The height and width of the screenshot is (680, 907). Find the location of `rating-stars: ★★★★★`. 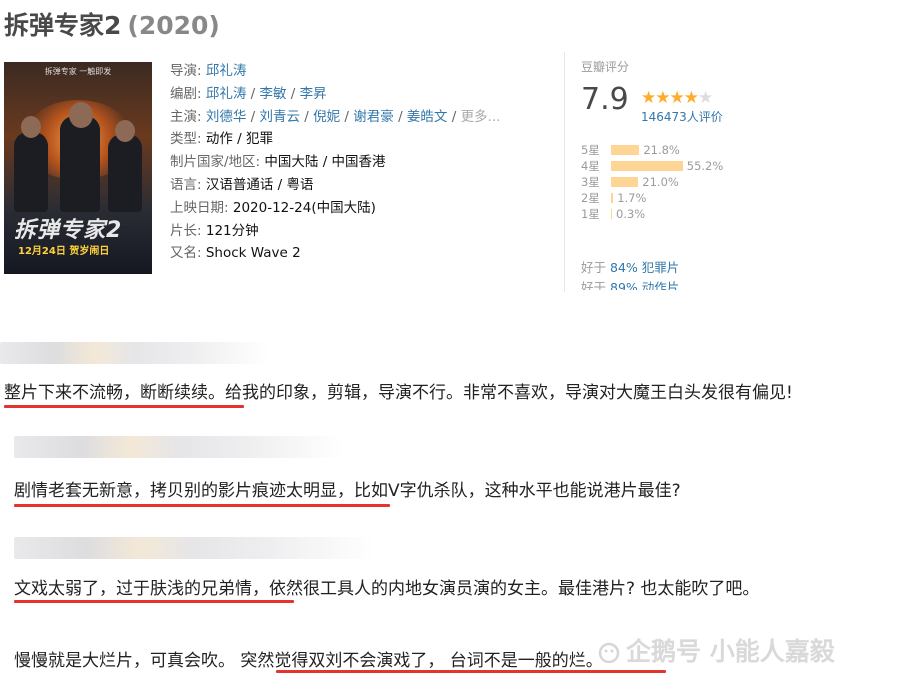

rating-stars: ★★★★★ is located at coordinates (677, 98).